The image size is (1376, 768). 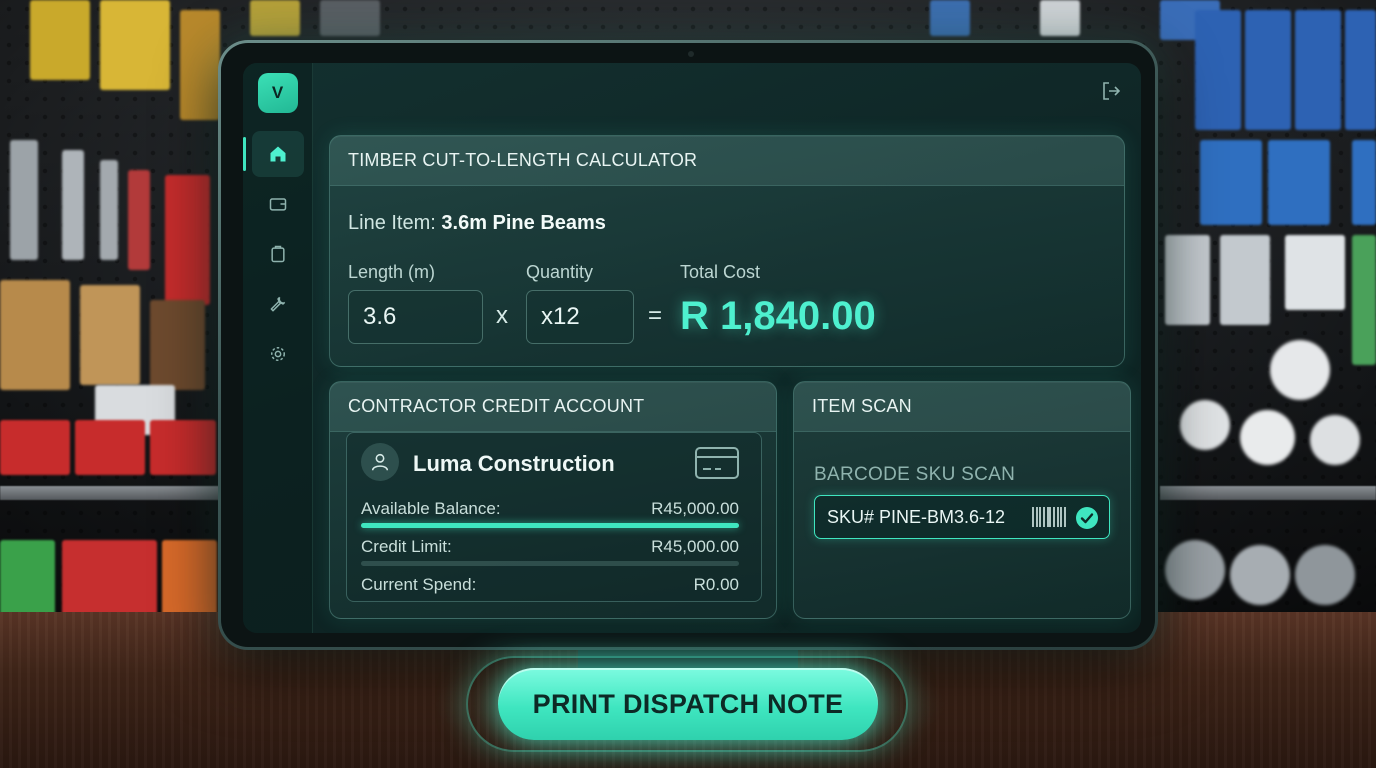 I want to click on length-input: 3.6, so click(x=415, y=317).